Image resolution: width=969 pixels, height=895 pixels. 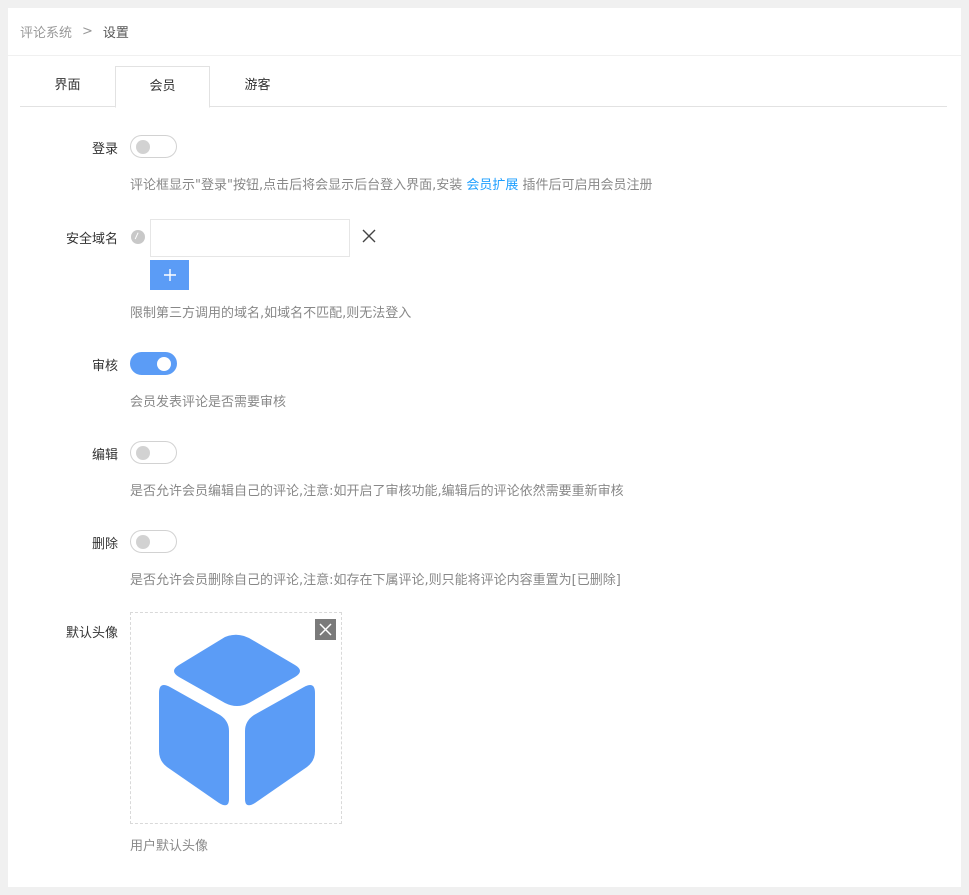 I want to click on delete-toggle, so click(x=153, y=541).